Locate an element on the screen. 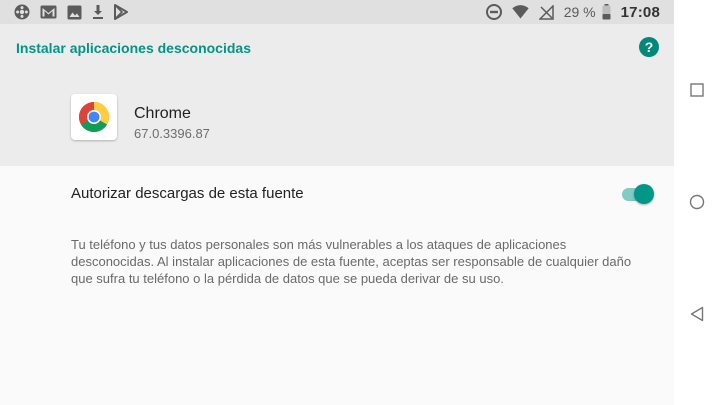  battery-percent: 29 % is located at coordinates (579, 12).